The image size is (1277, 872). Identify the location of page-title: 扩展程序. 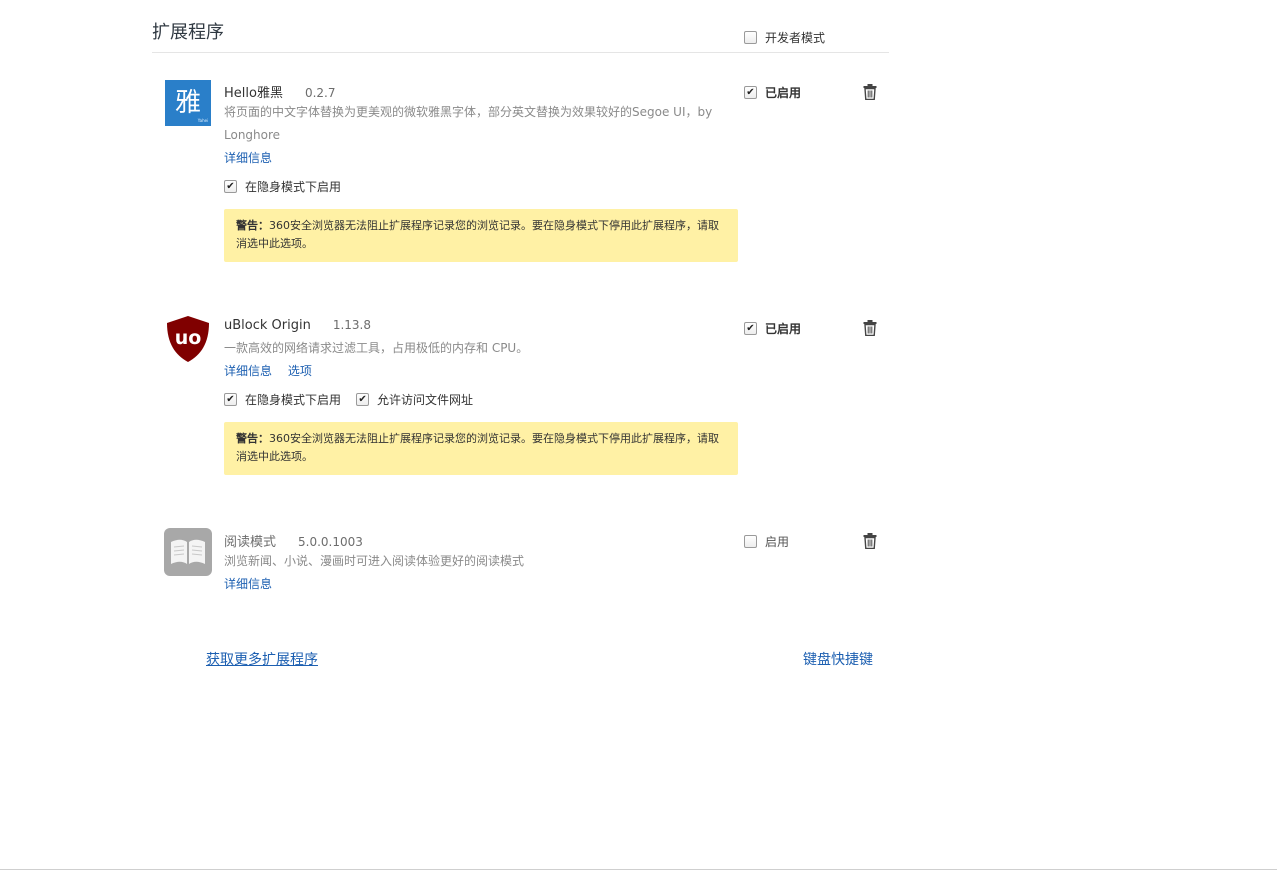
(188, 32).